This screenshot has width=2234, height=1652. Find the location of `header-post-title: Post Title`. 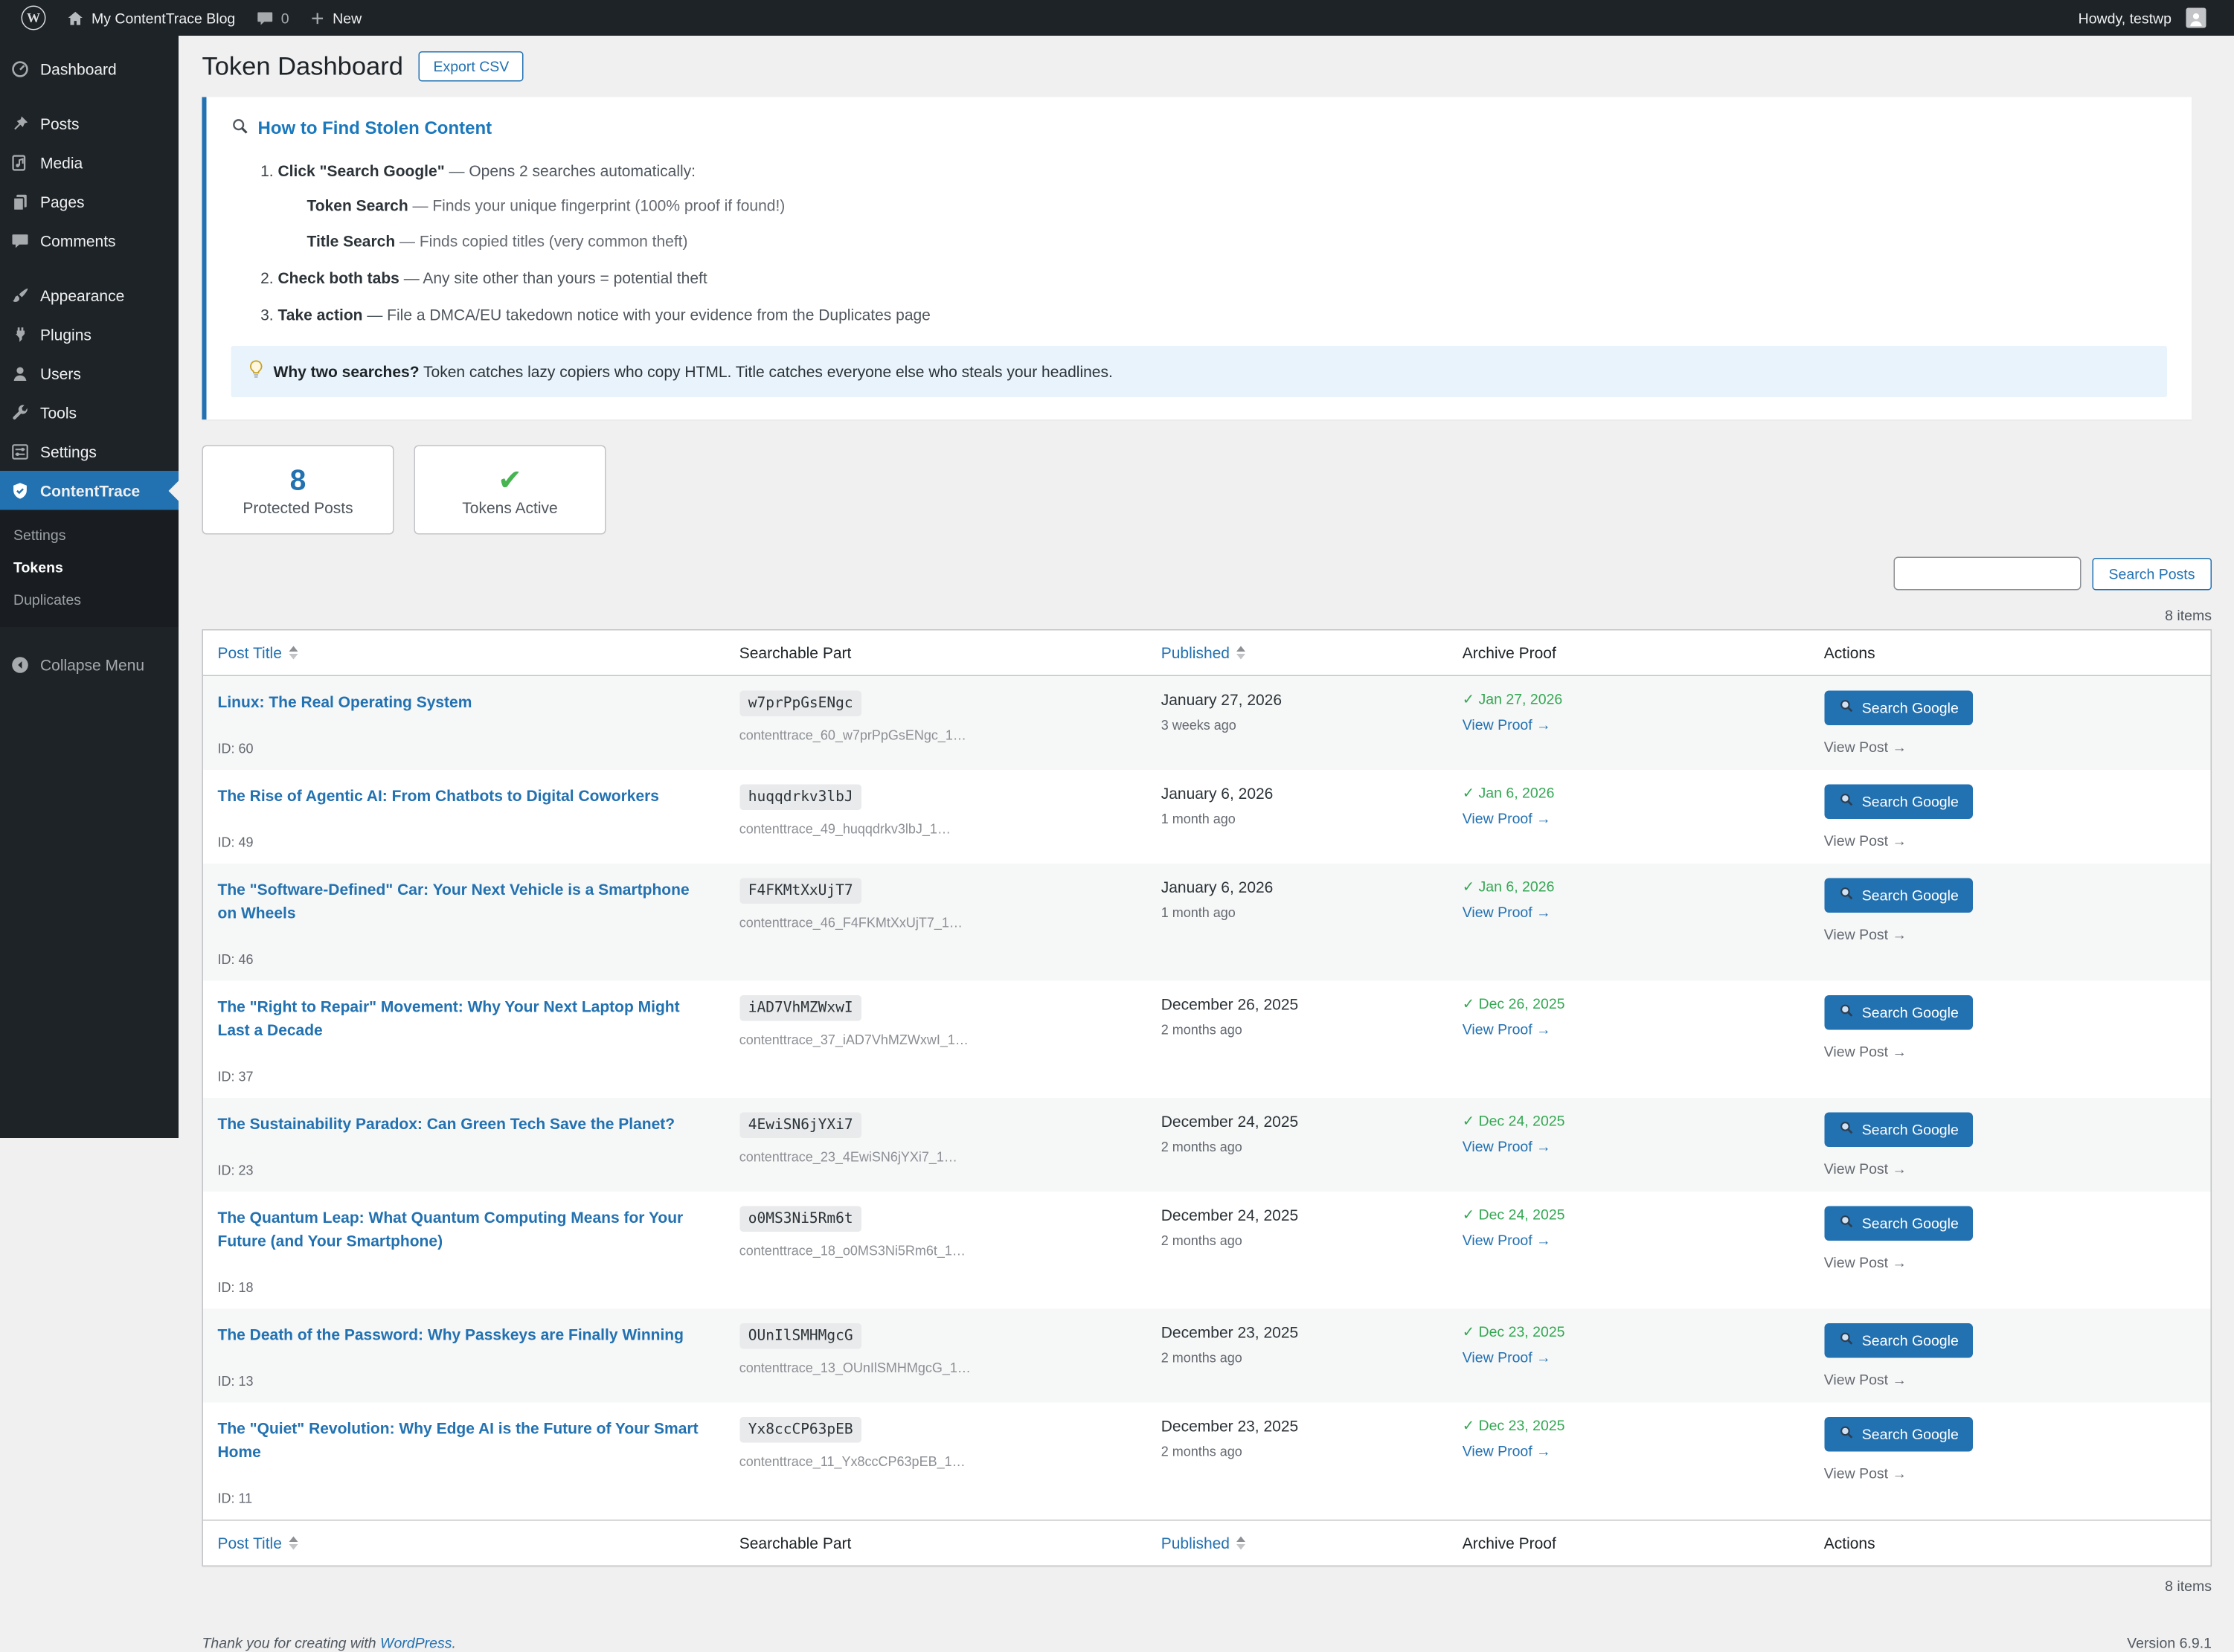

header-post-title: Post Title is located at coordinates (464, 653).